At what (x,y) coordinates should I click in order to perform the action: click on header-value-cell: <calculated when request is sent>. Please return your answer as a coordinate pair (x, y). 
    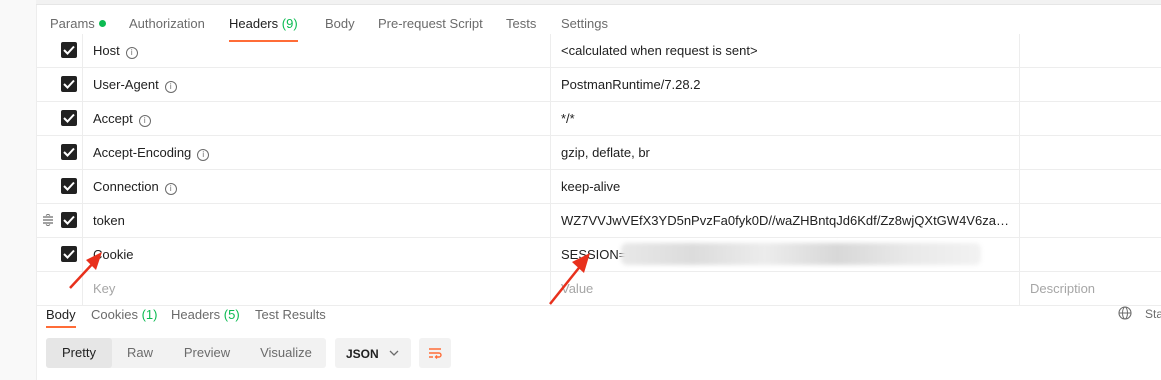
    Looking at the image, I should click on (784, 50).